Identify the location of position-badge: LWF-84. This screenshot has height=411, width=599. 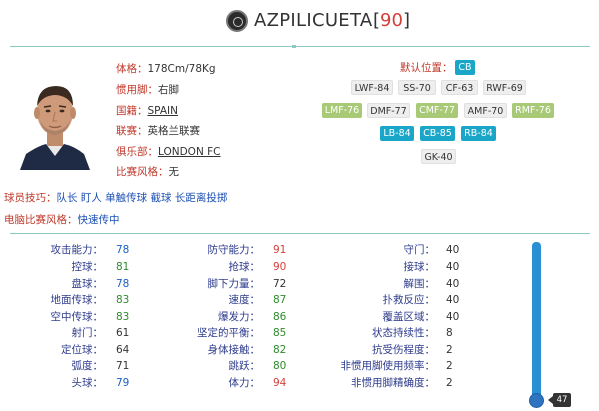
(372, 87).